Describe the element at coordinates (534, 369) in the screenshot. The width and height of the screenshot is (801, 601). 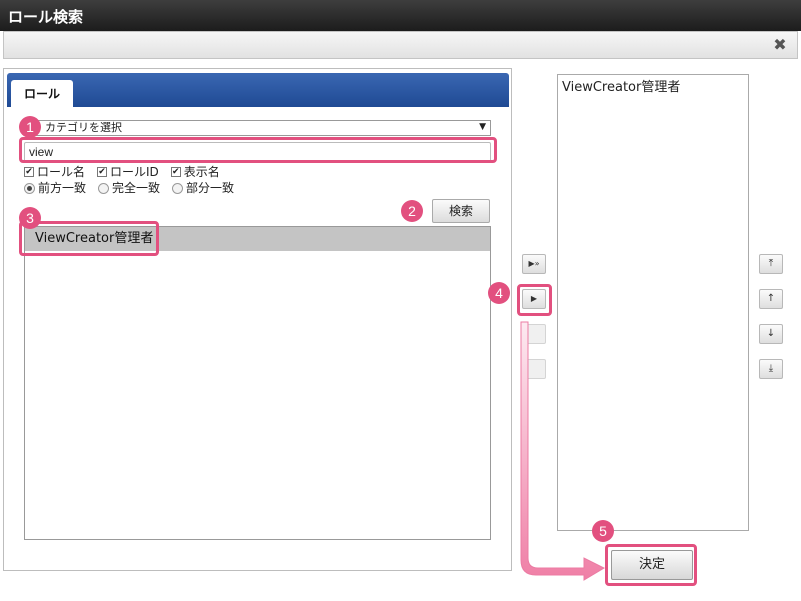
I see `move-all-left-button: «◀` at that location.